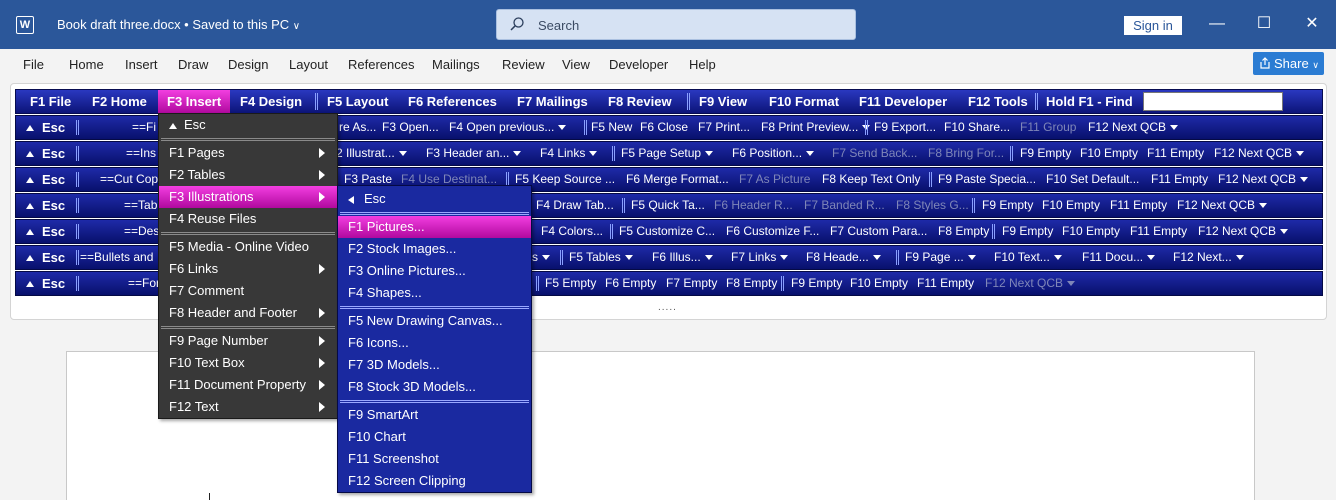 The width and height of the screenshot is (1336, 500). What do you see at coordinates (611, 127) in the screenshot?
I see `qcb-cell: F5 New` at bounding box center [611, 127].